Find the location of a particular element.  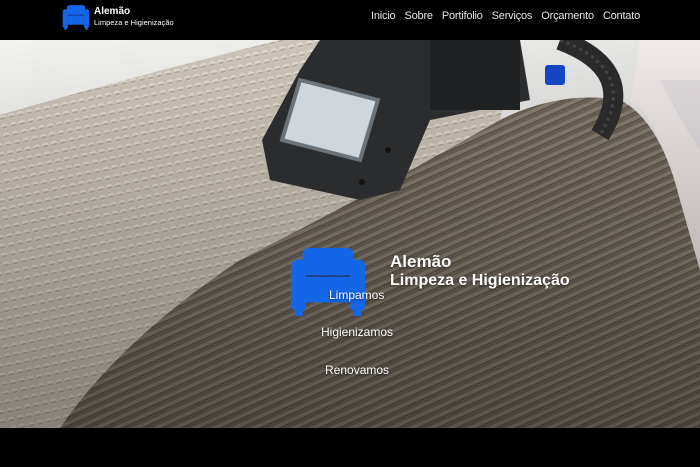

hero-brand-subtitle: Limpeza e Higienização is located at coordinates (480, 280).